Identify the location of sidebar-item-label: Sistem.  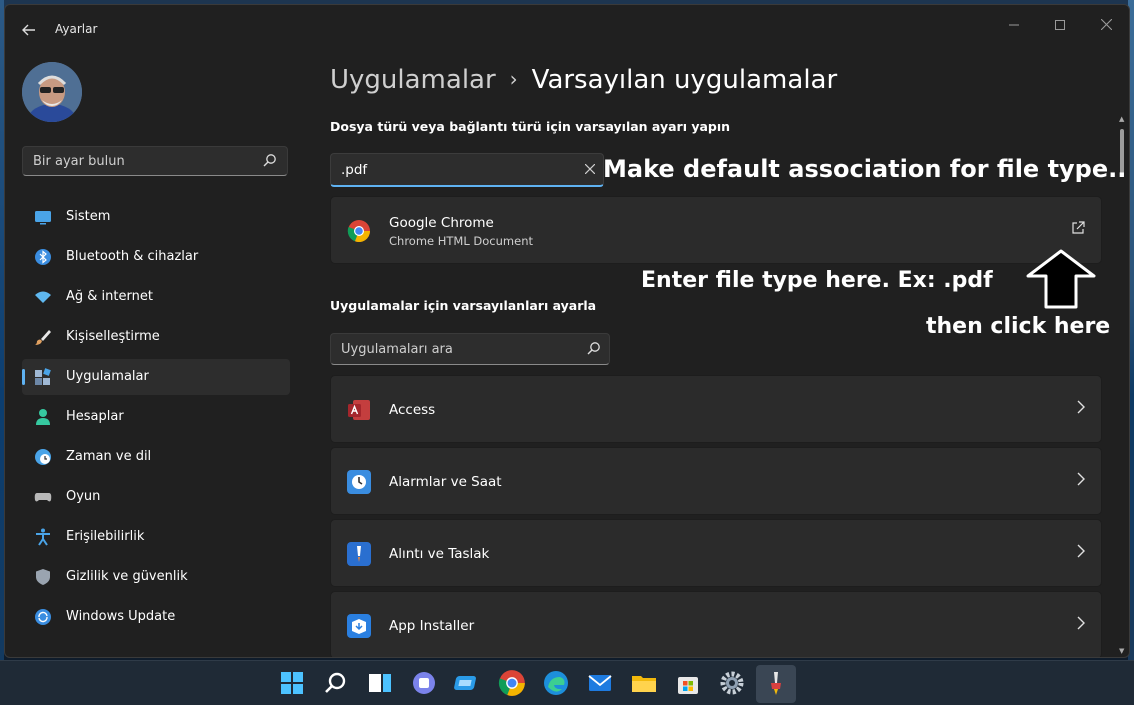
(88, 216).